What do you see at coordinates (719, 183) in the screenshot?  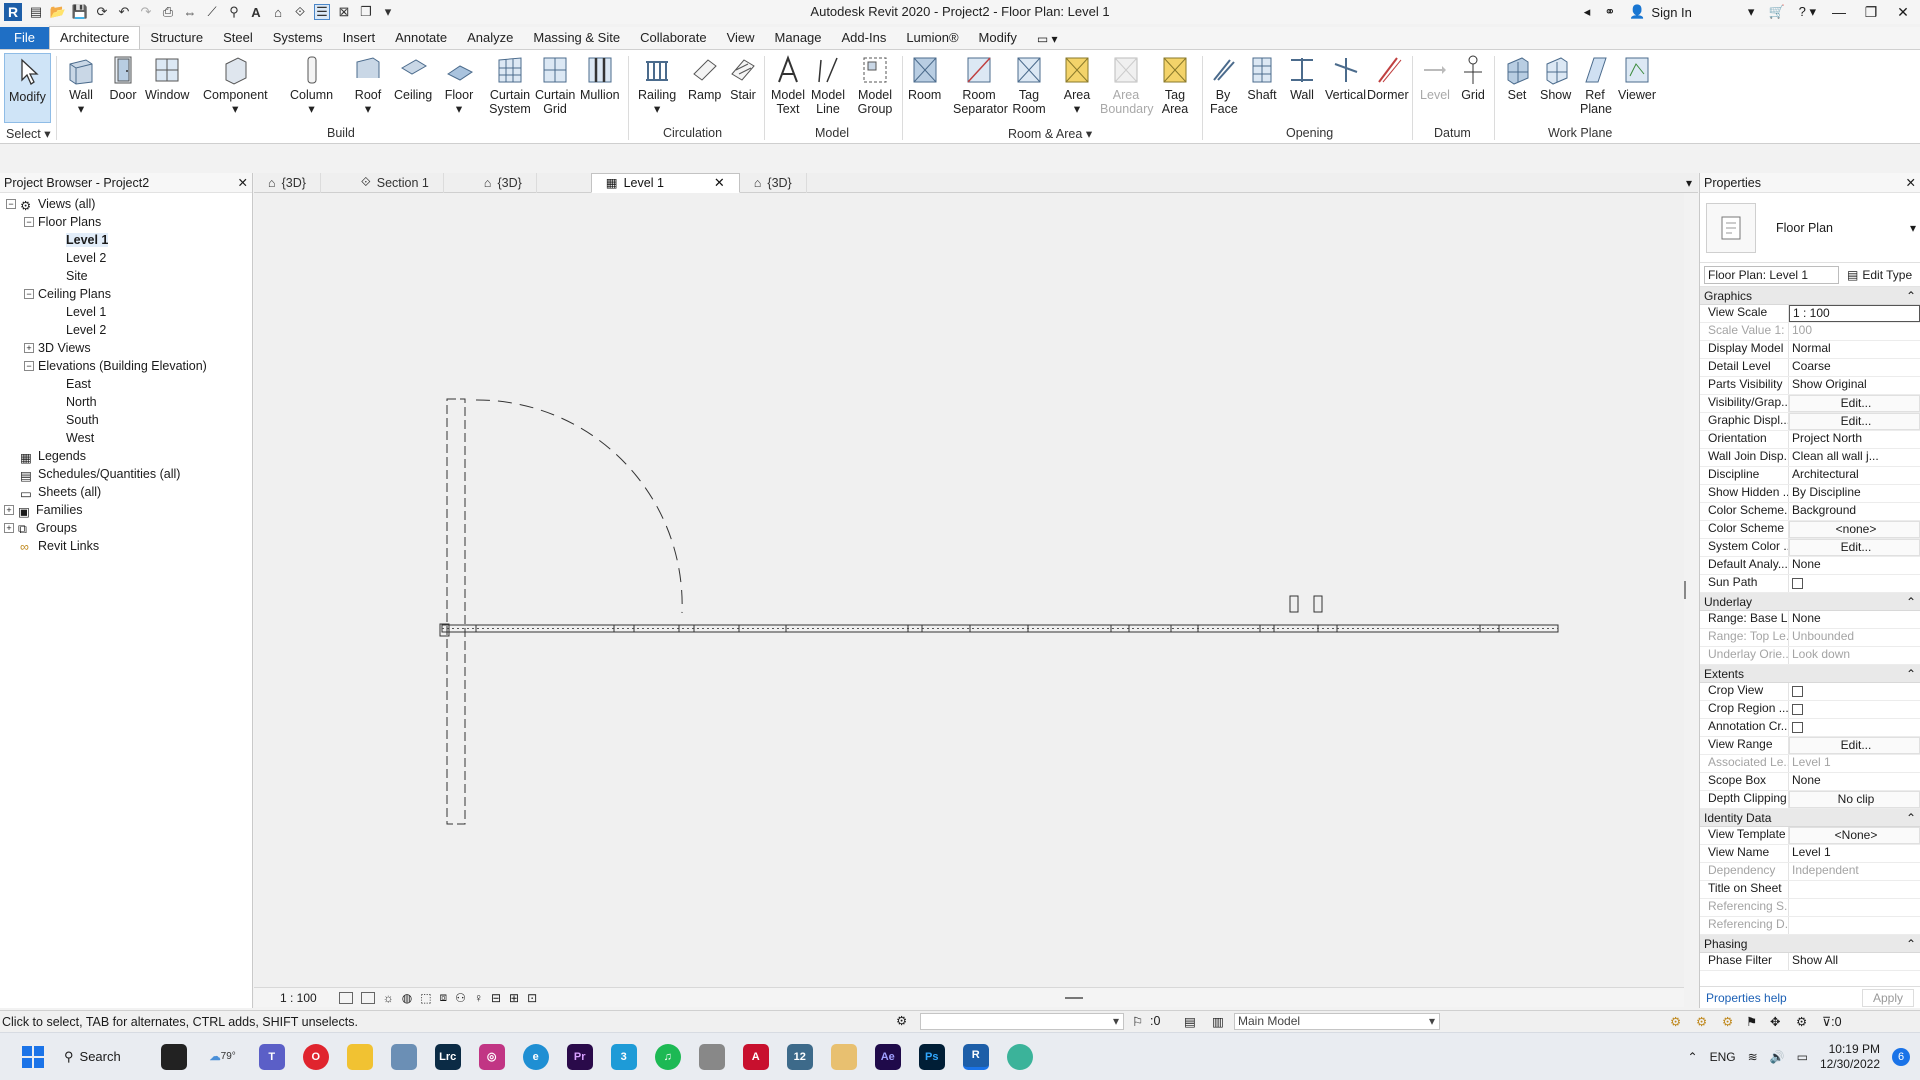 I see `close-tab-icon: ✕` at bounding box center [719, 183].